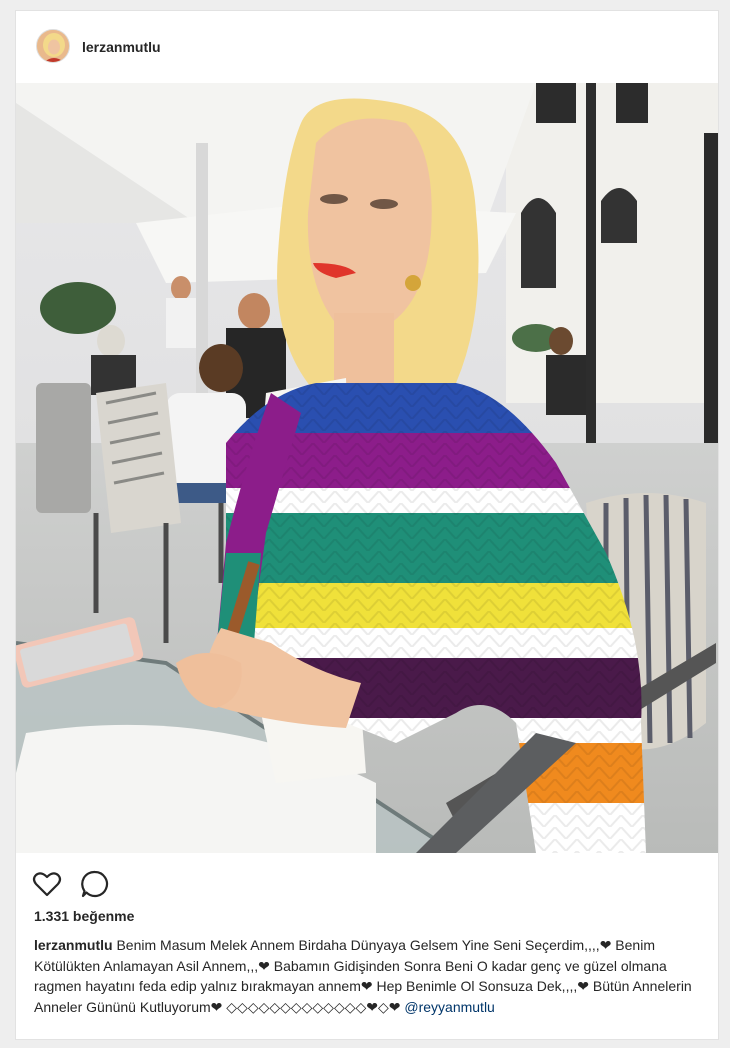 Image resolution: width=730 pixels, height=1048 pixels. I want to click on avatar, so click(53, 46).